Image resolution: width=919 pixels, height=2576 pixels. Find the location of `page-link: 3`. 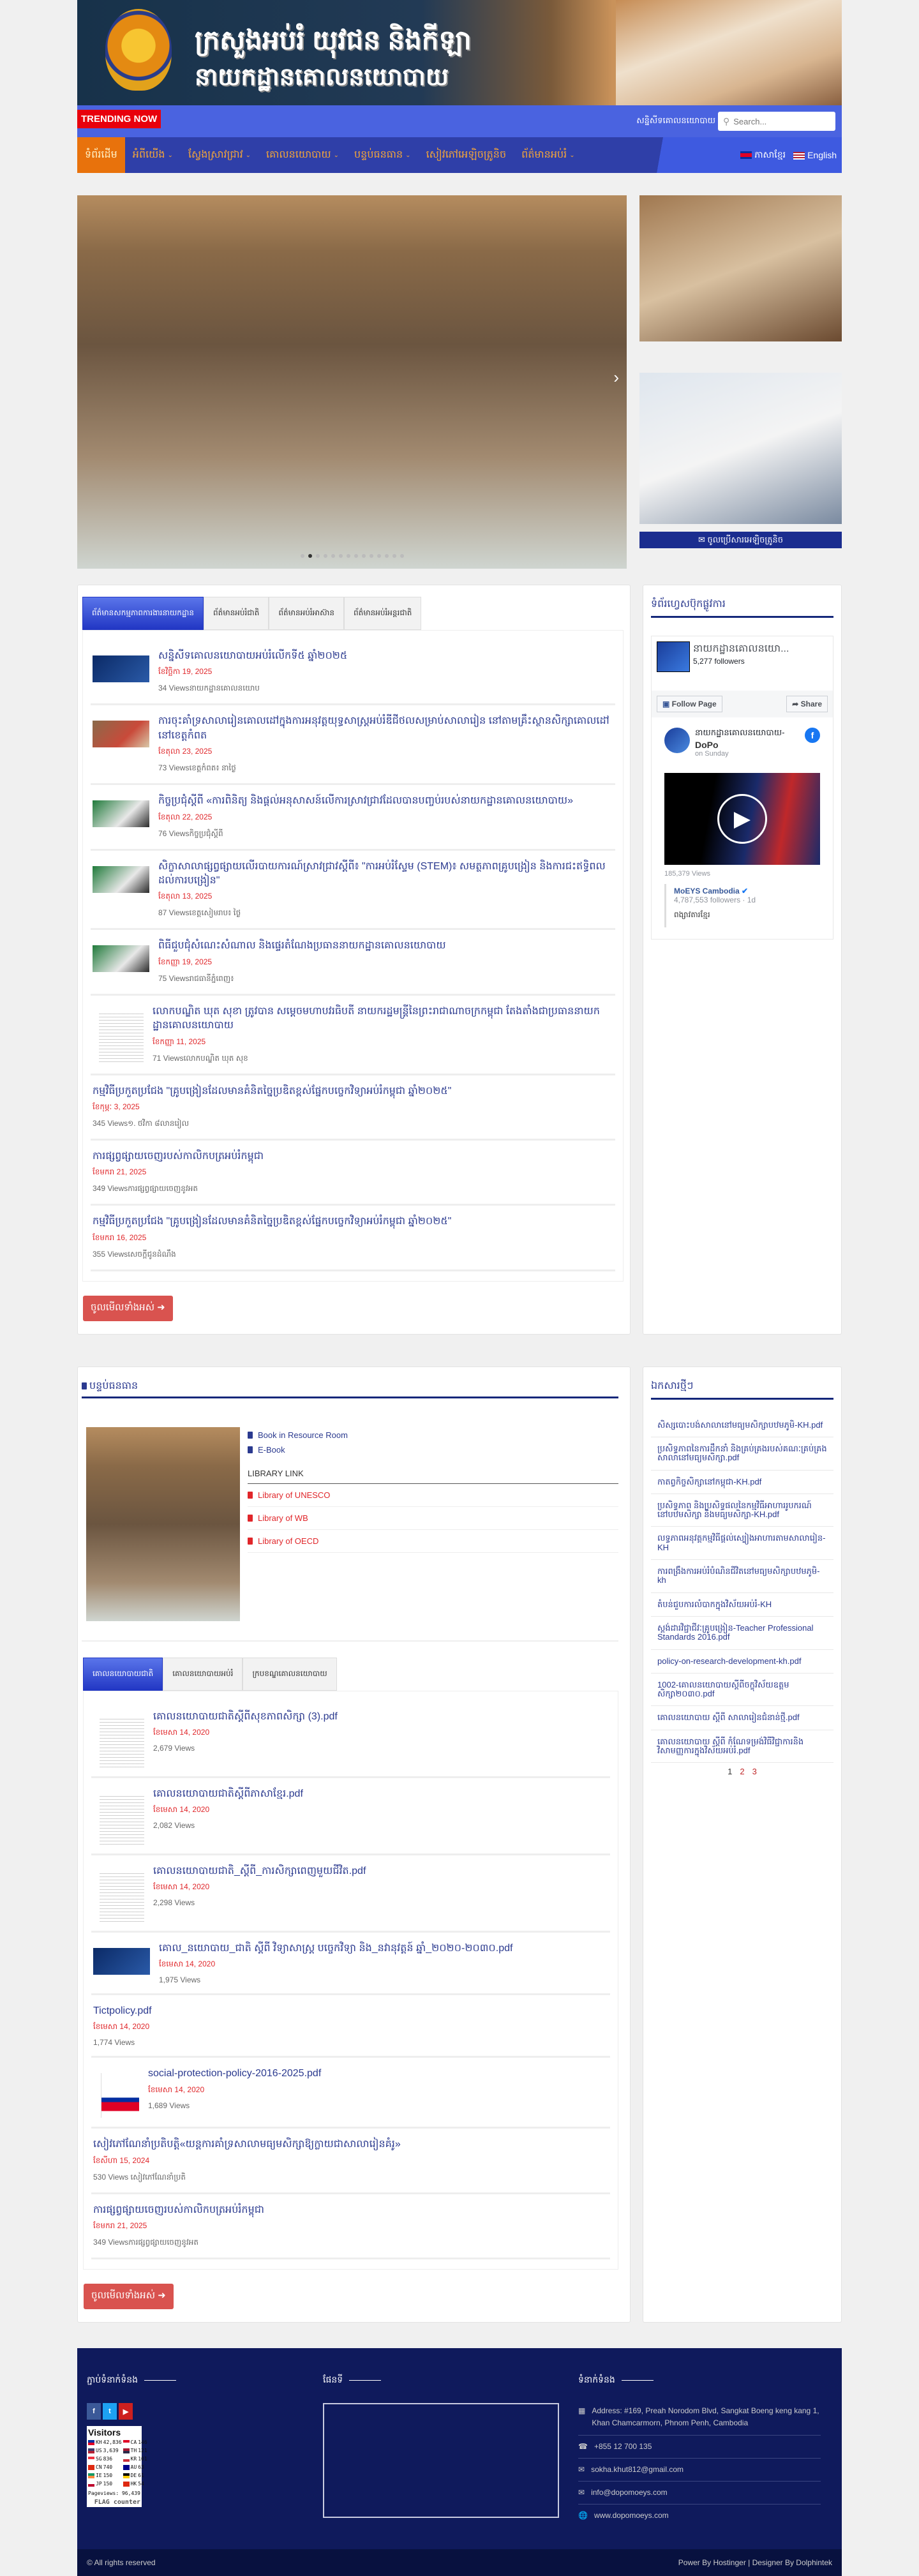

page-link: 3 is located at coordinates (754, 1771).